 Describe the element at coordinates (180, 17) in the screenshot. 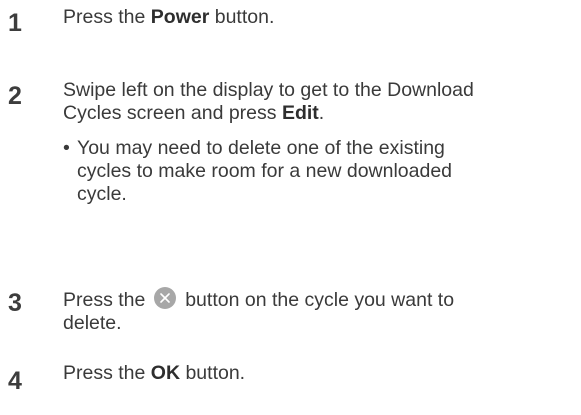

I see `power-label: Power` at that location.